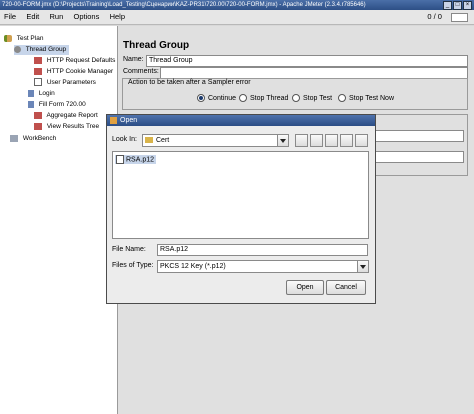  What do you see at coordinates (120, 159) in the screenshot?
I see `file-icon` at bounding box center [120, 159].